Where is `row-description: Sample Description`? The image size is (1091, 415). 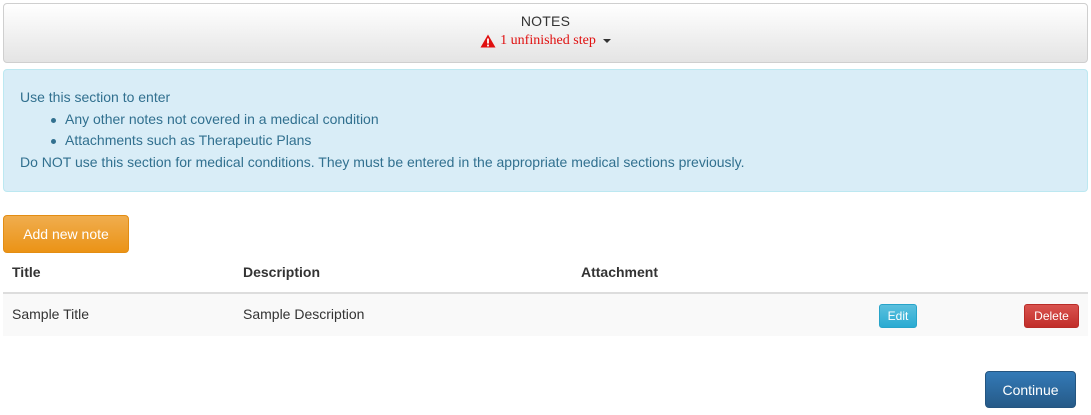 row-description: Sample Description is located at coordinates (304, 314).